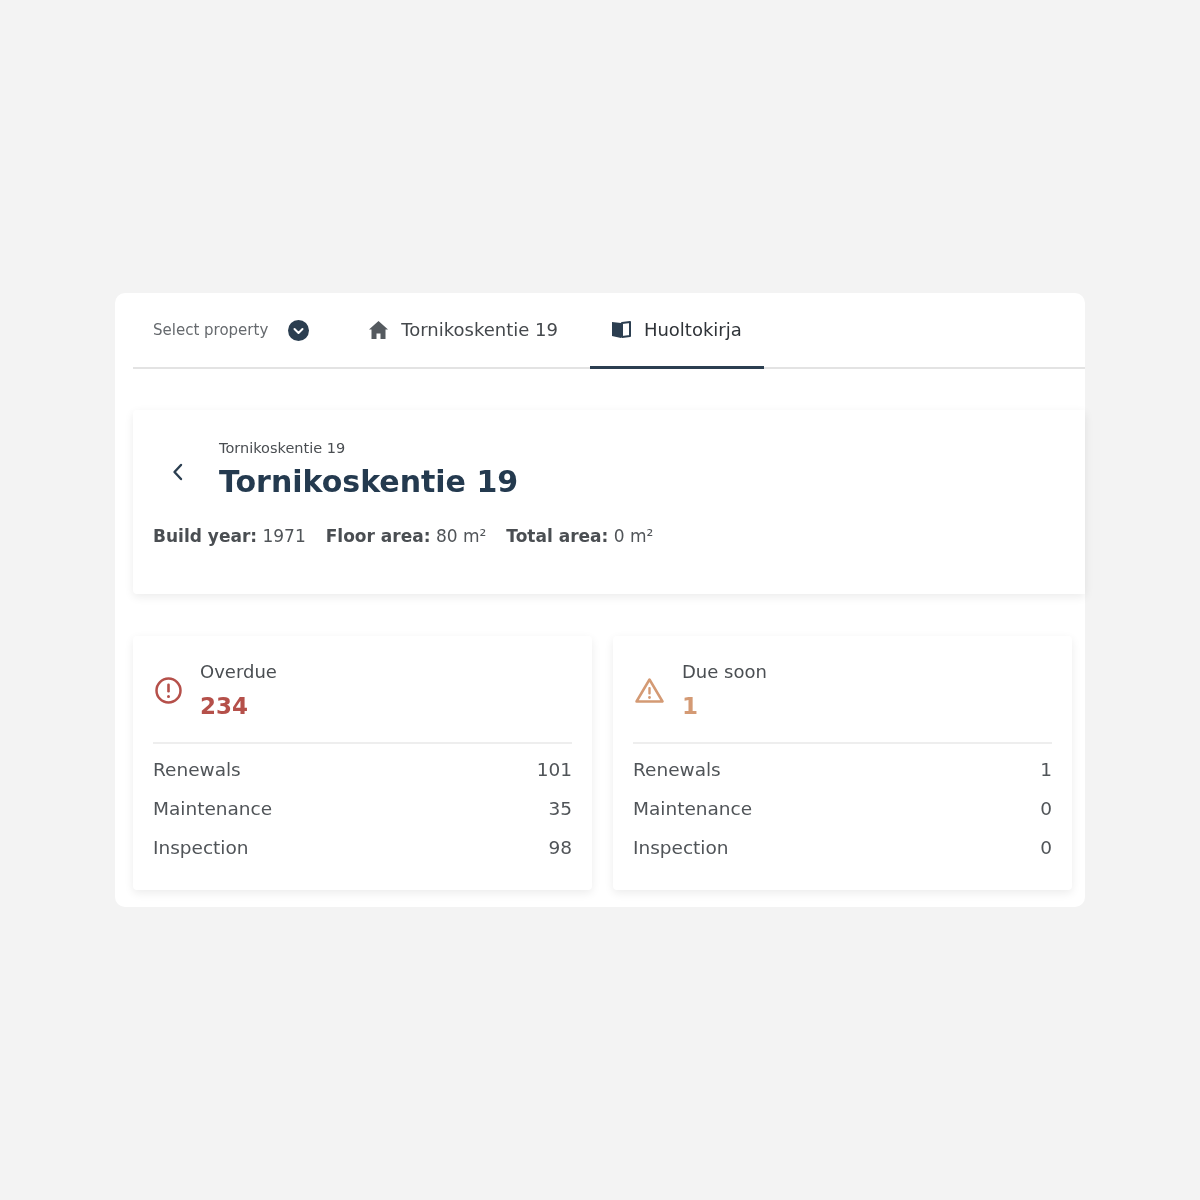  Describe the element at coordinates (1046, 769) in the screenshot. I see `category-count: 1` at that location.